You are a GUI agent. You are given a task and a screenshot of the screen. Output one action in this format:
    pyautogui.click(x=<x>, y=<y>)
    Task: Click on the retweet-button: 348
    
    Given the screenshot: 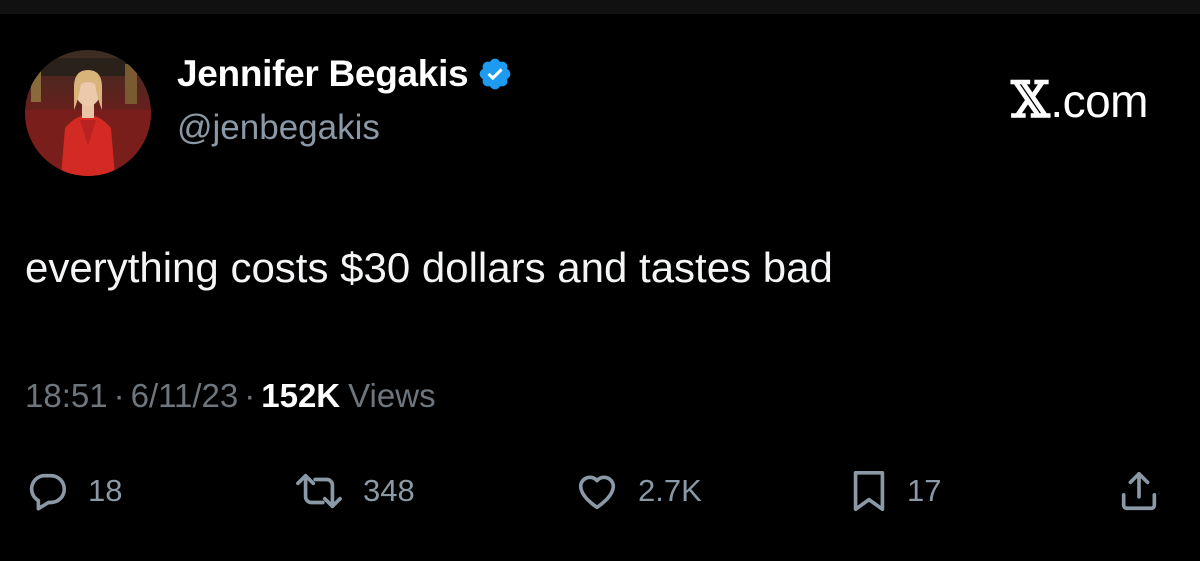 What is the action you would take?
    pyautogui.click(x=354, y=491)
    